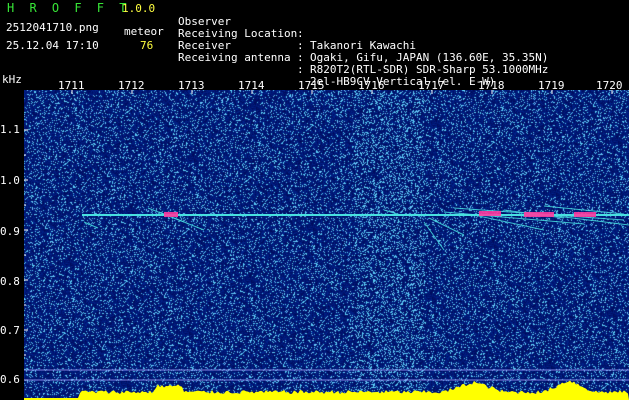  I want to click on noise-level-trace, so click(326, 390).